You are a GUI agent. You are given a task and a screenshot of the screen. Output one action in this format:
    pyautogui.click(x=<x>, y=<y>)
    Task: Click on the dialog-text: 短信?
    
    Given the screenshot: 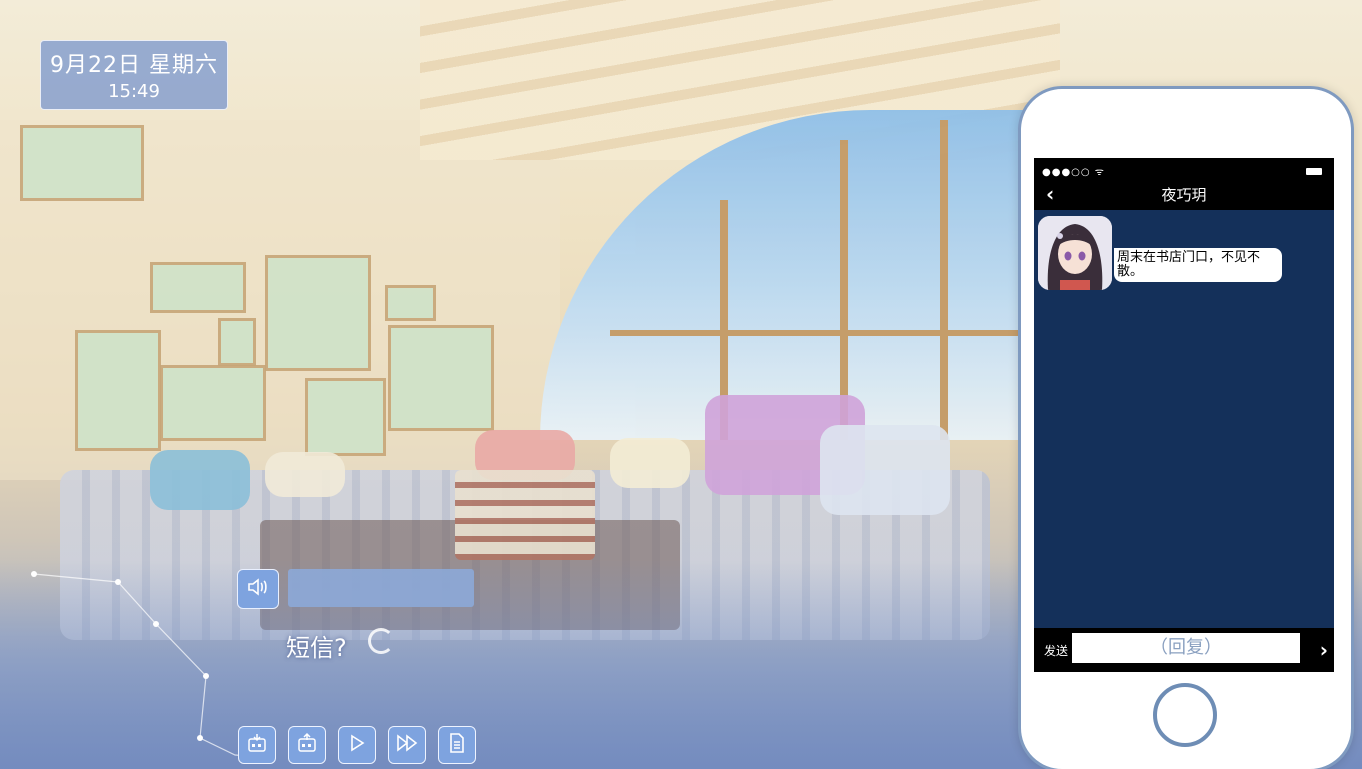 What is the action you would take?
    pyautogui.click(x=316, y=648)
    